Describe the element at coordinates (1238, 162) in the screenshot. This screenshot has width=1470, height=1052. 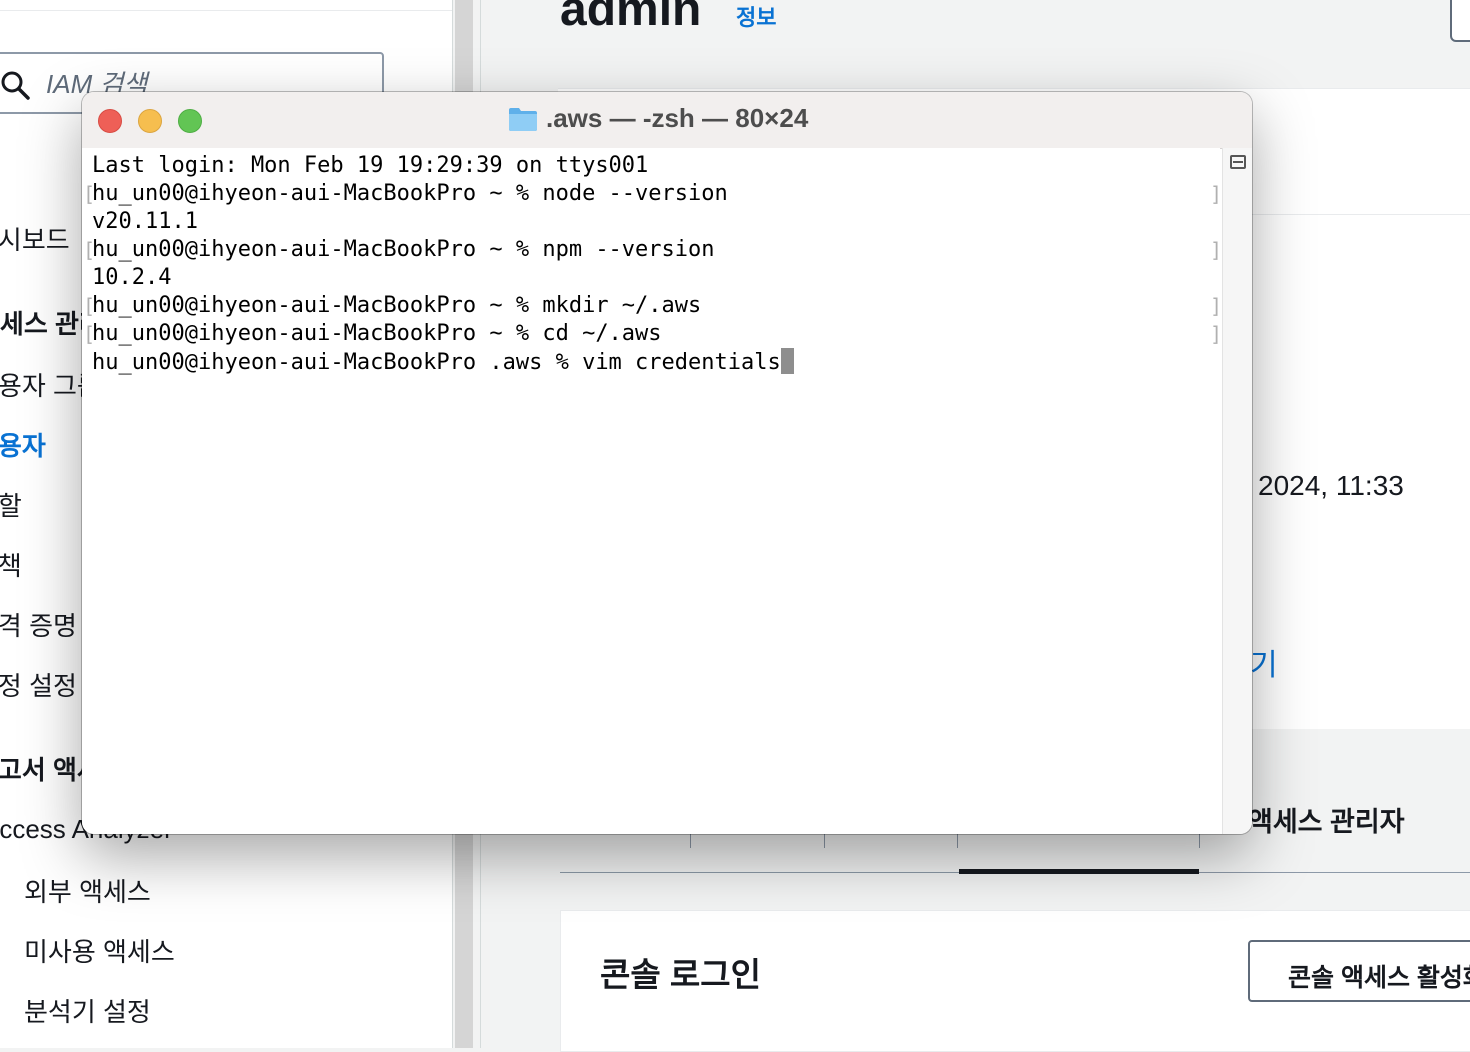
I see `split-pane-icon` at that location.